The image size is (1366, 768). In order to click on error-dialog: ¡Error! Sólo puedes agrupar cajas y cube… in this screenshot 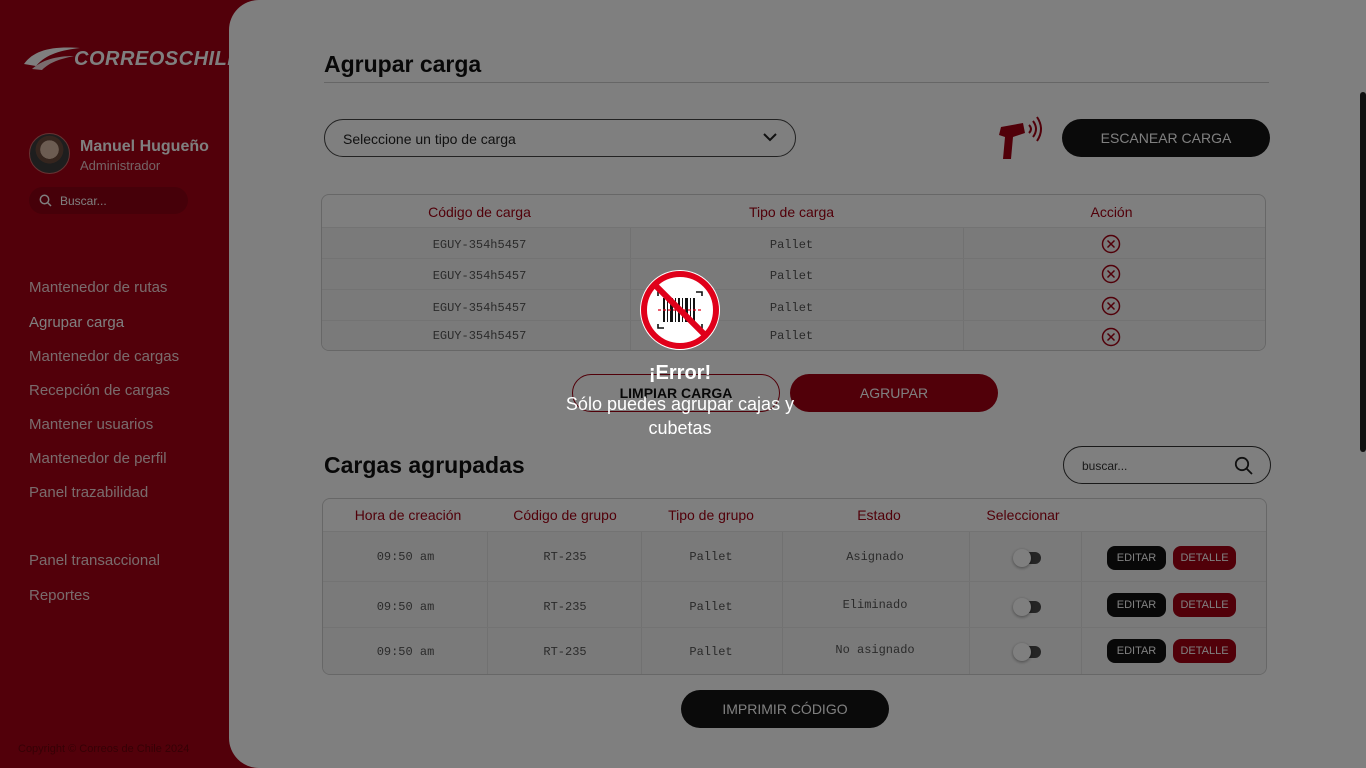, I will do `click(680, 360)`.